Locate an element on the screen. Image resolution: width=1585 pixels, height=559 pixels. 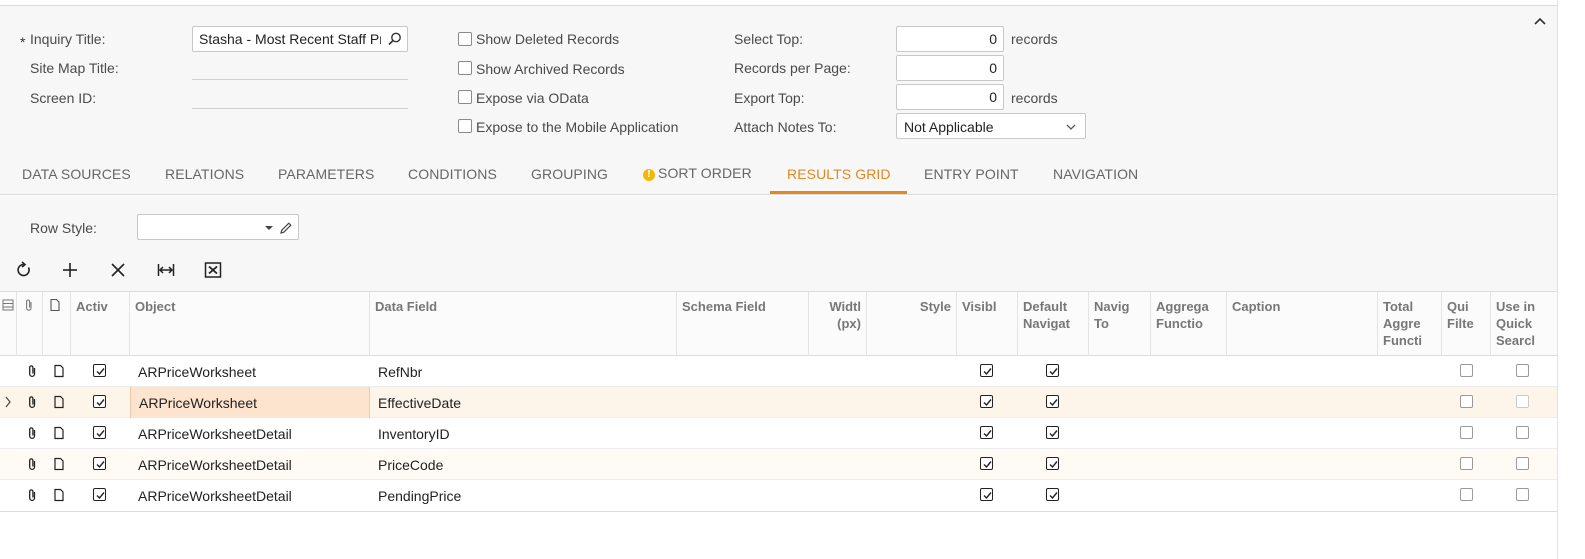
tab-relations: RELATIONS is located at coordinates (204, 174).